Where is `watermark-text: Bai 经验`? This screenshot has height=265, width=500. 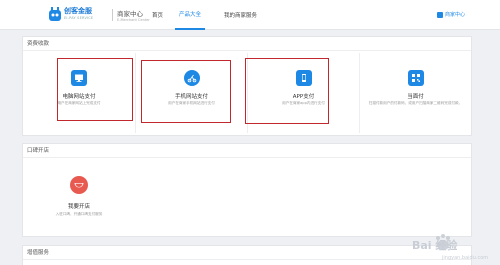 watermark-text: Bai 经验 is located at coordinates (435, 245).